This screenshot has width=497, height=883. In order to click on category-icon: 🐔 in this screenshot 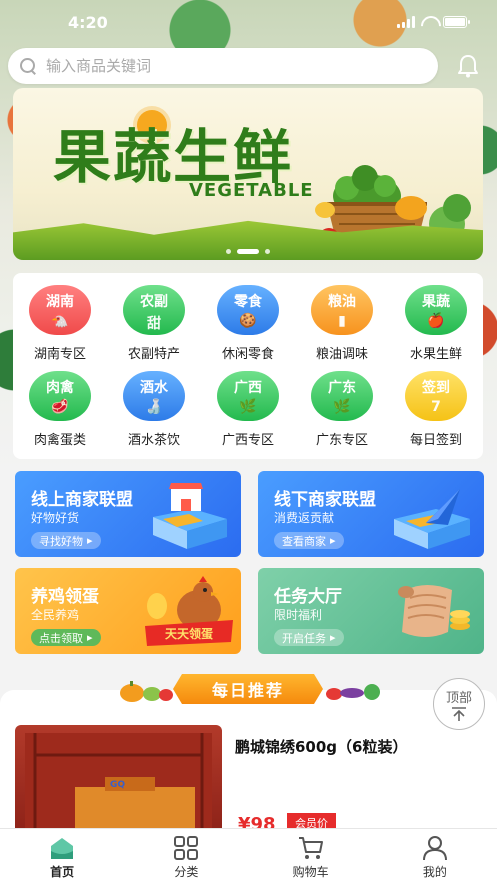, I will do `click(60, 321)`.